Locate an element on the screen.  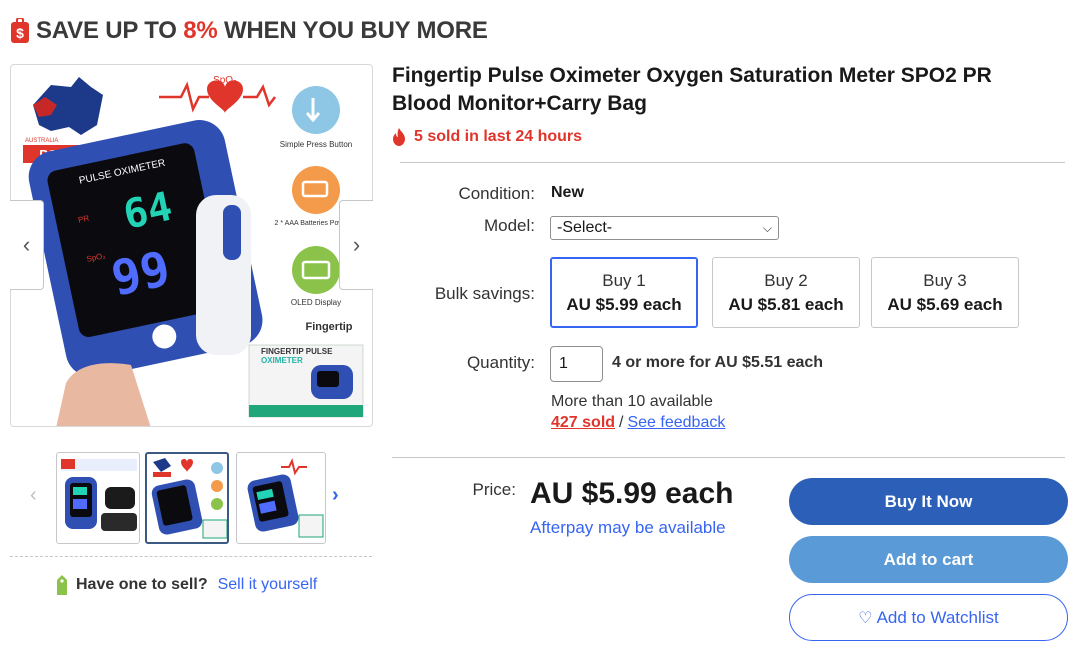
buy-it-now-label: Buy It Now is located at coordinates (928, 501).